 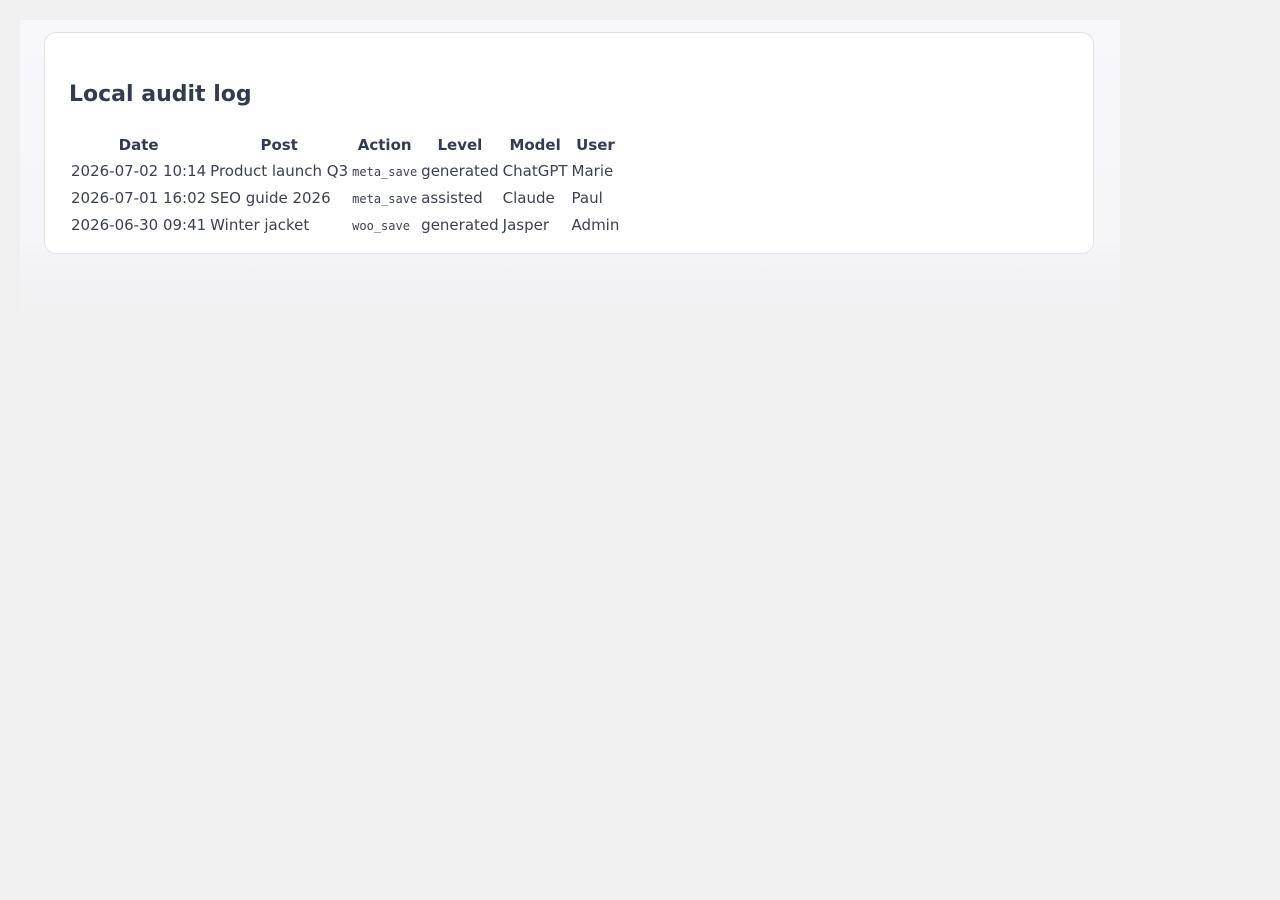 What do you see at coordinates (592, 170) in the screenshot?
I see `cell-user: Marie` at bounding box center [592, 170].